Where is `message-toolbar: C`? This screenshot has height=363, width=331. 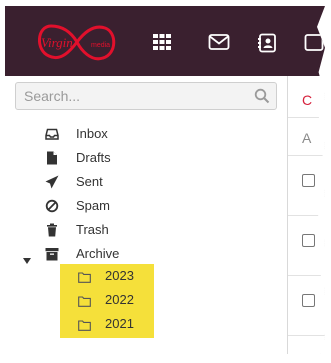 message-toolbar: C is located at coordinates (306, 97).